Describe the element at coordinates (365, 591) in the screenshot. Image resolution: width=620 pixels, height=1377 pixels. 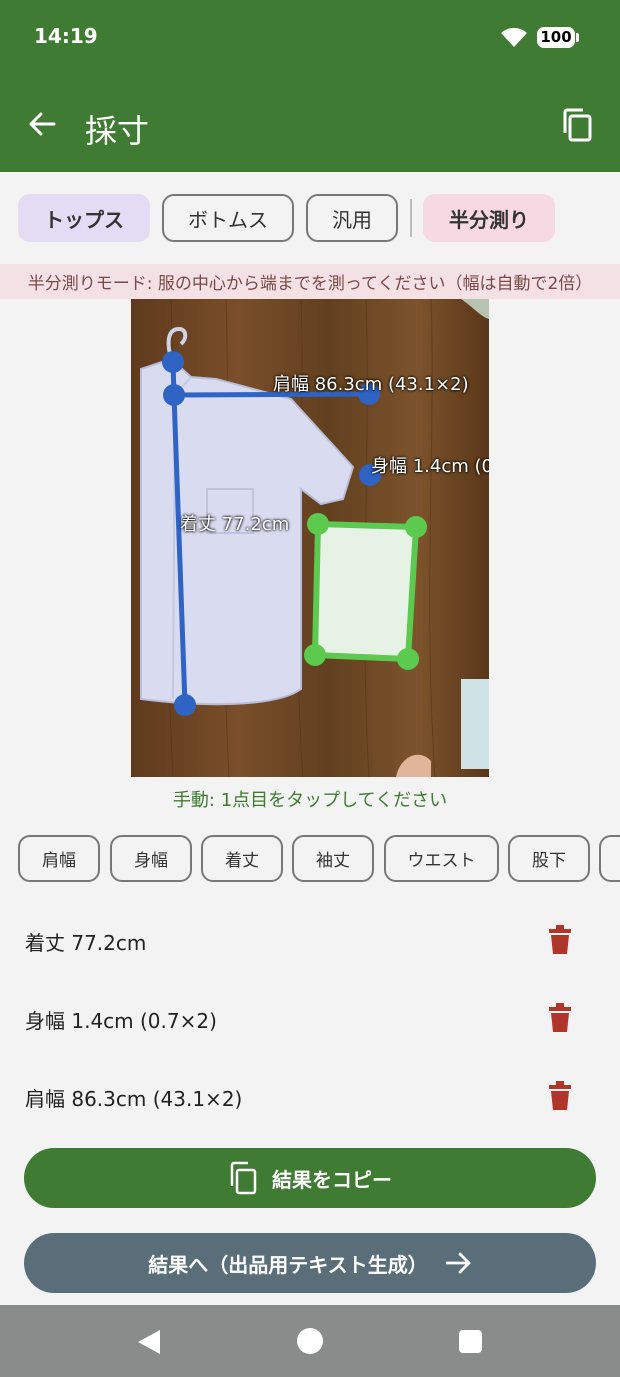
I see `reference-card` at that location.